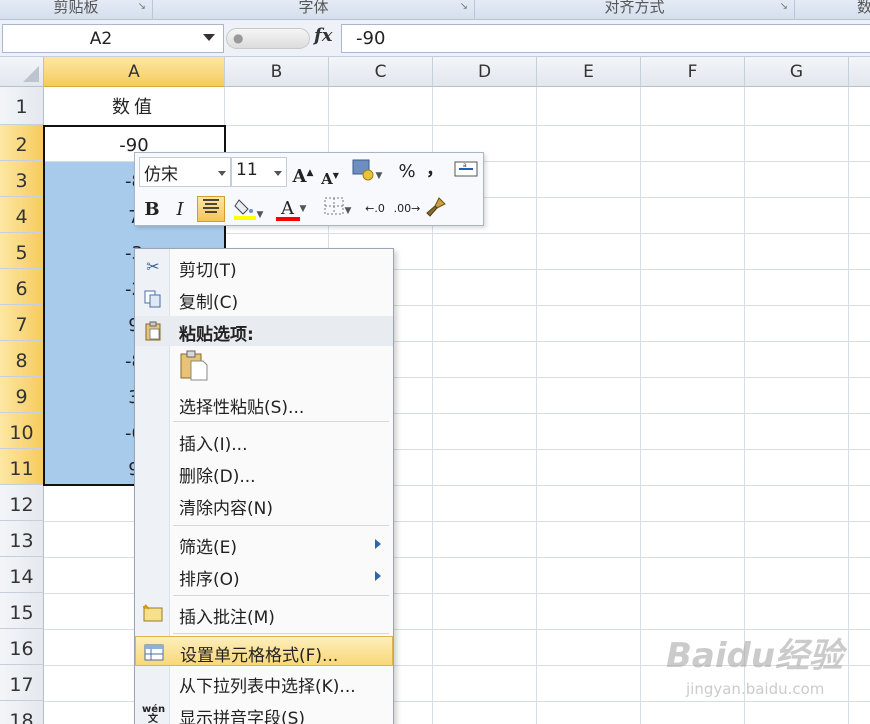 This screenshot has height=724, width=870. Describe the element at coordinates (22, 647) in the screenshot. I see `row-header: 16` at that location.